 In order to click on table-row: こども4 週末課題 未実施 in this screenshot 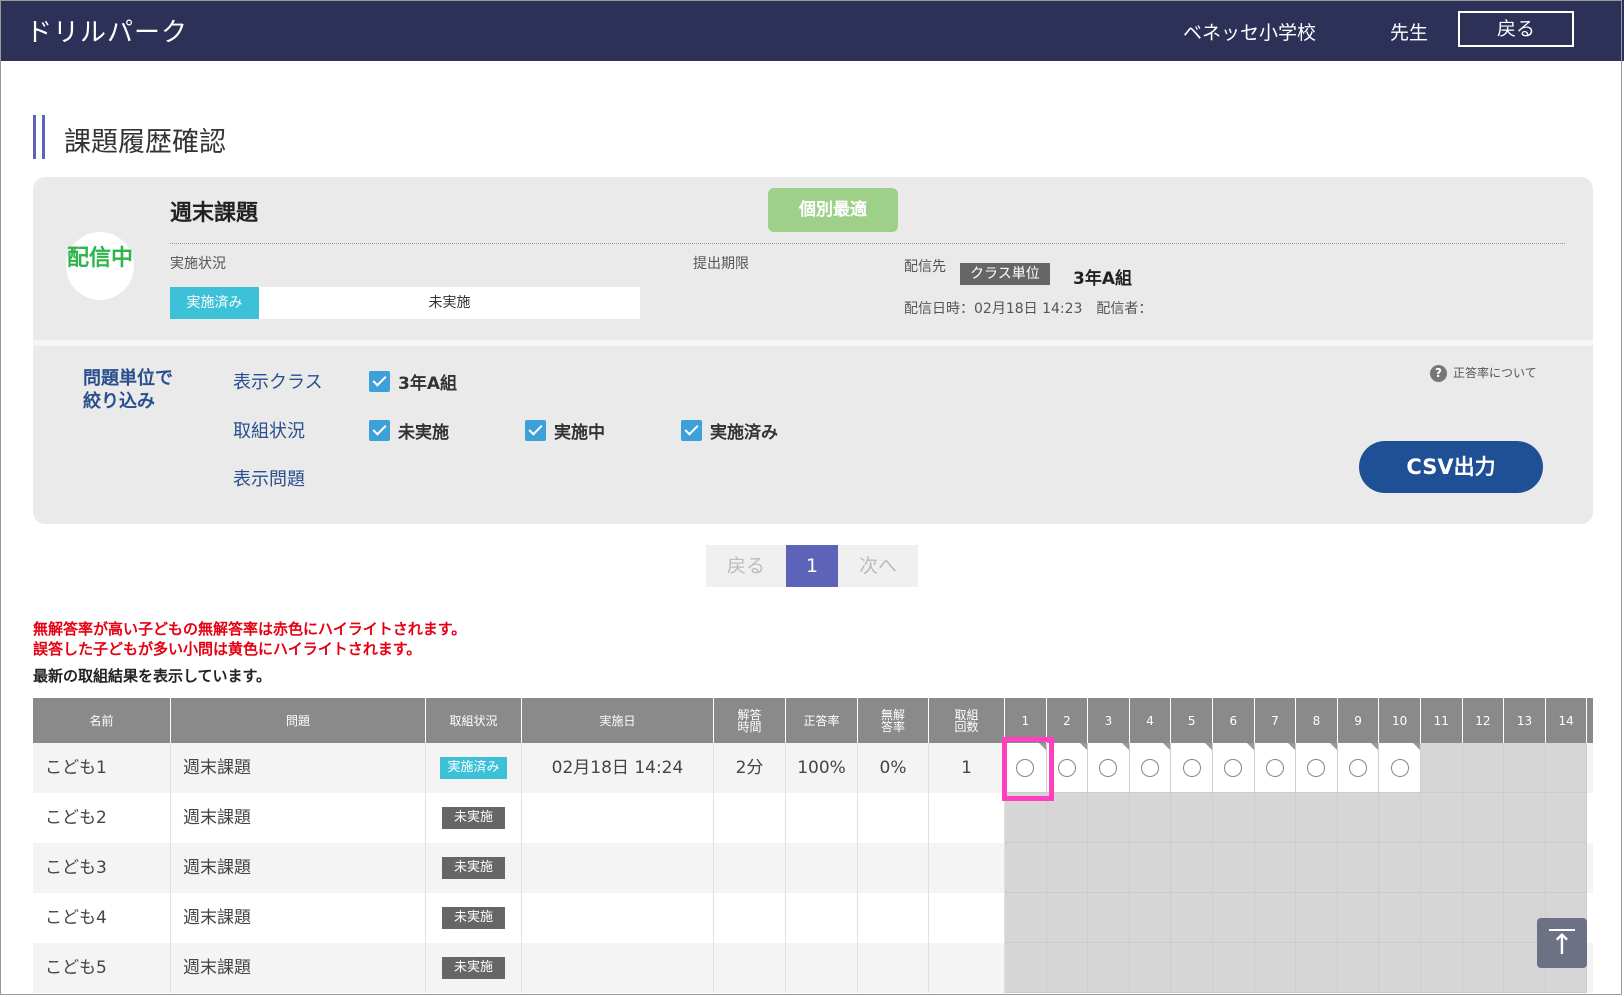, I will do `click(813, 918)`.